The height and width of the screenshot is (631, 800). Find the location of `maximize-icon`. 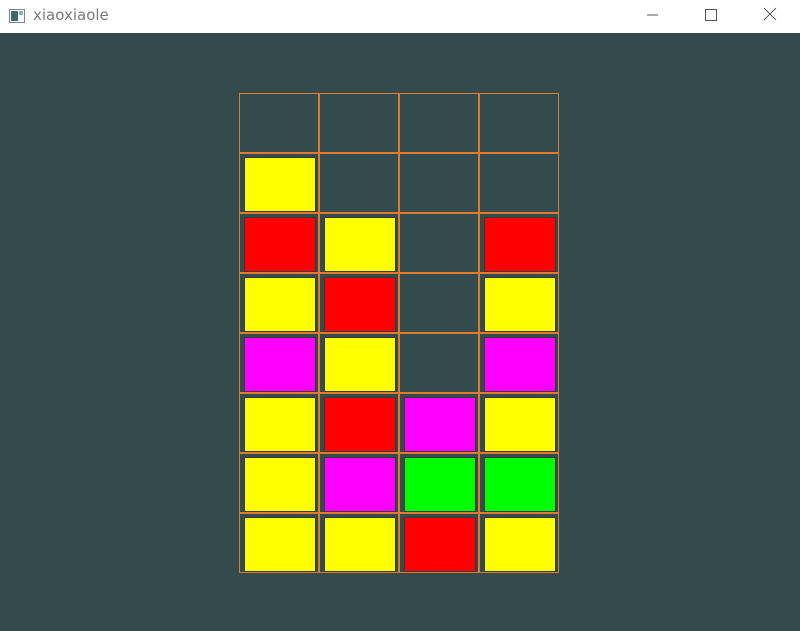

maximize-icon is located at coordinates (711, 15).